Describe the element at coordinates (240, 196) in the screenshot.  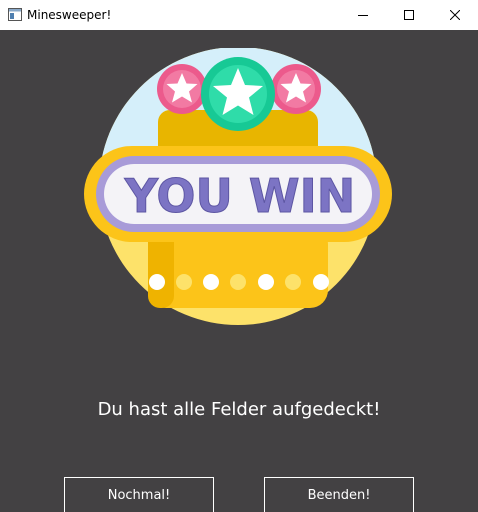
I see `you-win-text: YOU WIN` at that location.